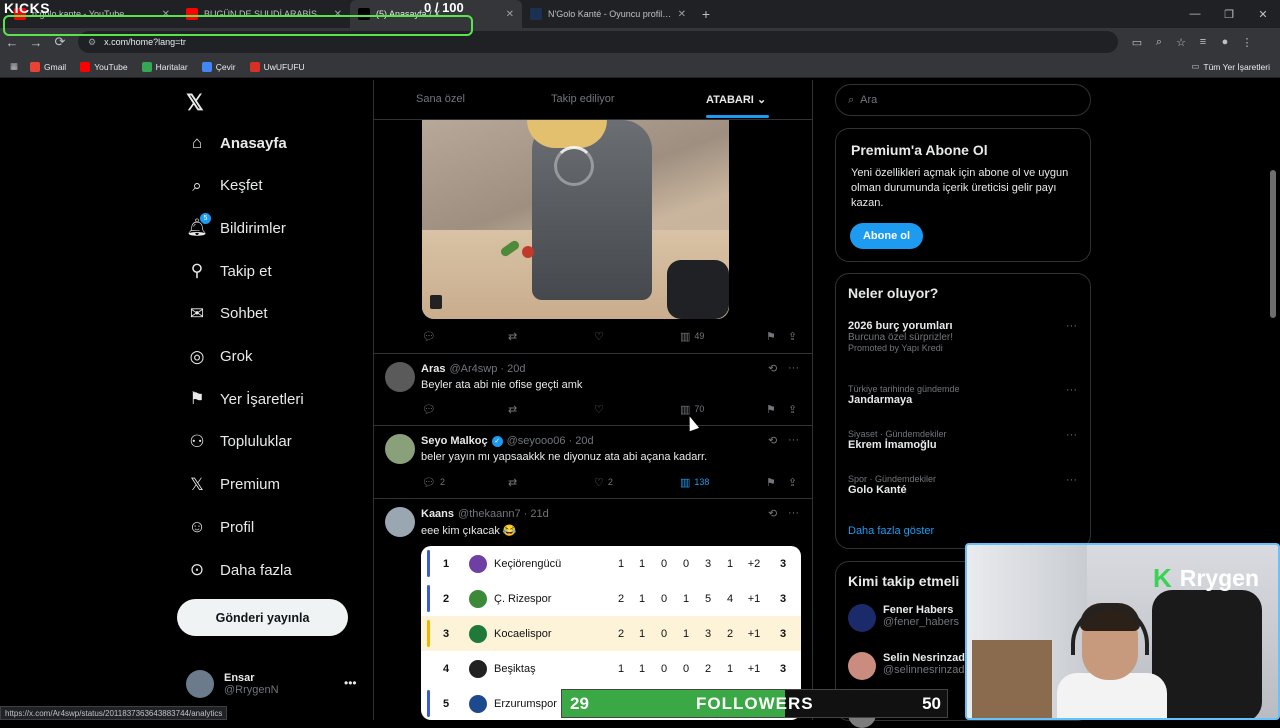  What do you see at coordinates (1225, 42) in the screenshot?
I see `profile-avatar-icon: ●` at bounding box center [1225, 42].